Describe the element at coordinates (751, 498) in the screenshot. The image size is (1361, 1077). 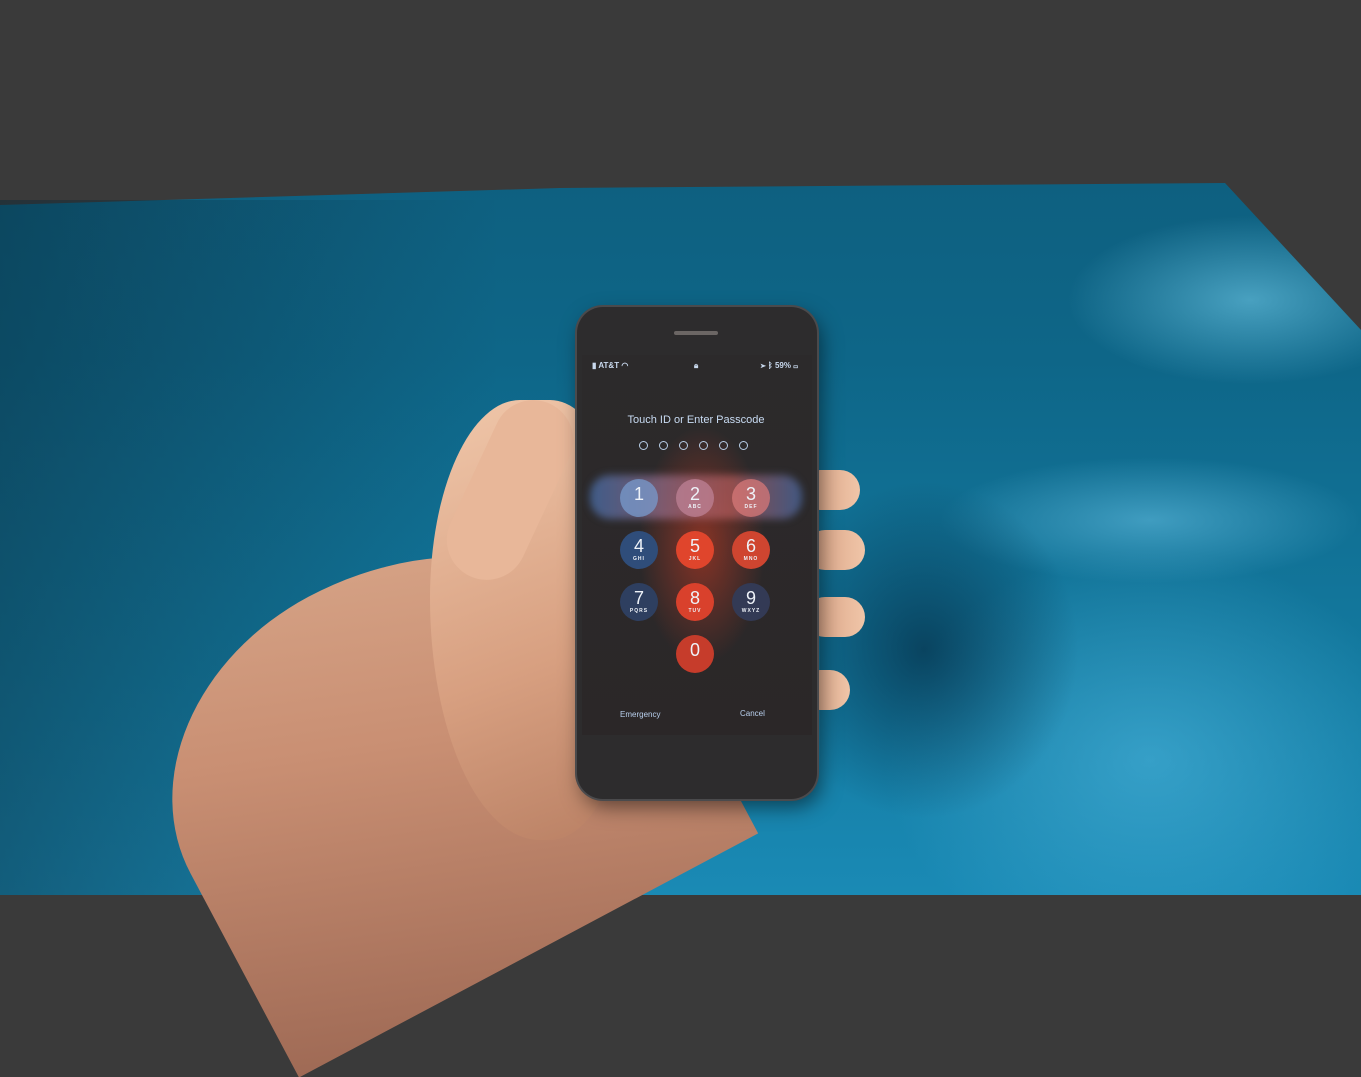
I see `key-3: 3 DEF` at that location.